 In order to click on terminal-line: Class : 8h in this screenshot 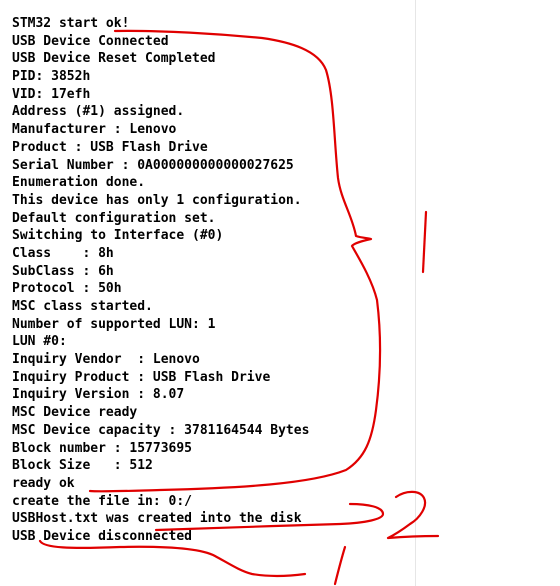, I will do `click(63, 253)`.